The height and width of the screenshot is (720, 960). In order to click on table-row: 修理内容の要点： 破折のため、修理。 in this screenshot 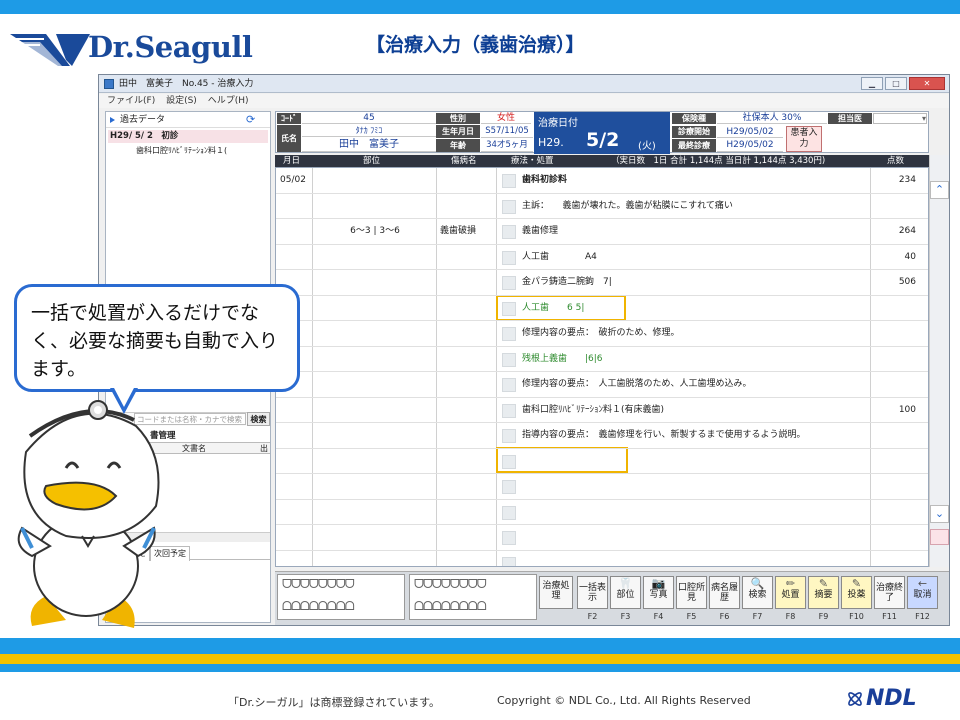, I will do `click(602, 334)`.